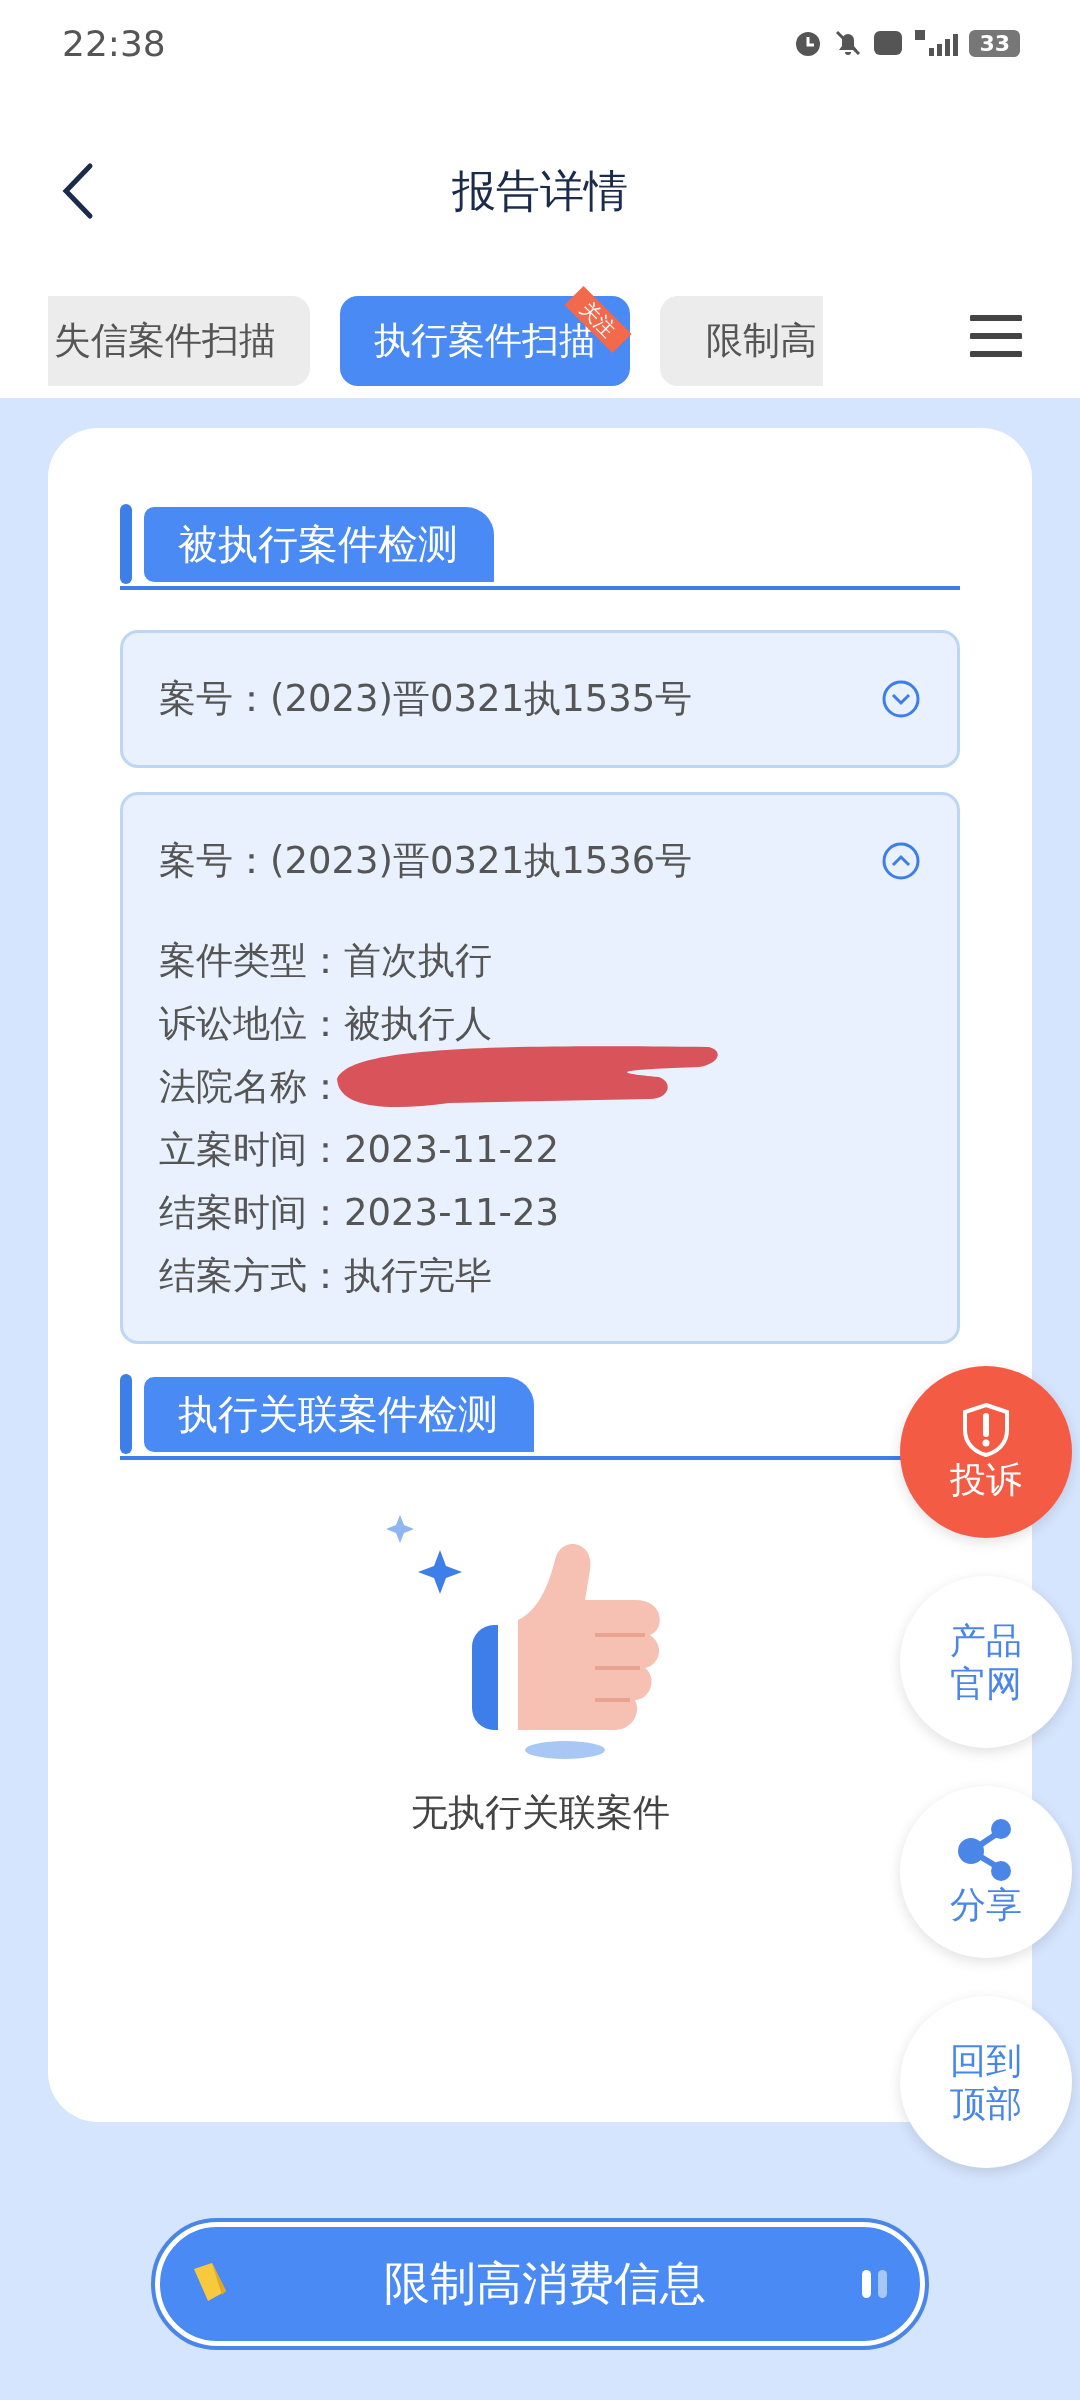  Describe the element at coordinates (540, 1813) in the screenshot. I see `empty-message: 无执行关联案件` at that location.